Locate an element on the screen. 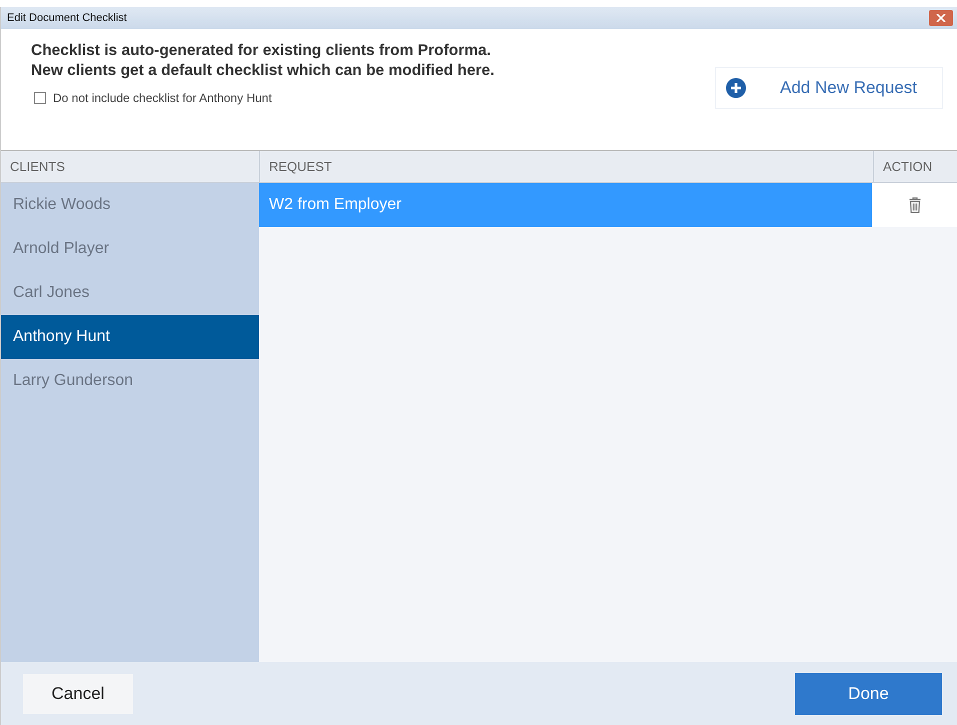  client-item: Arnold Player is located at coordinates (130, 249).